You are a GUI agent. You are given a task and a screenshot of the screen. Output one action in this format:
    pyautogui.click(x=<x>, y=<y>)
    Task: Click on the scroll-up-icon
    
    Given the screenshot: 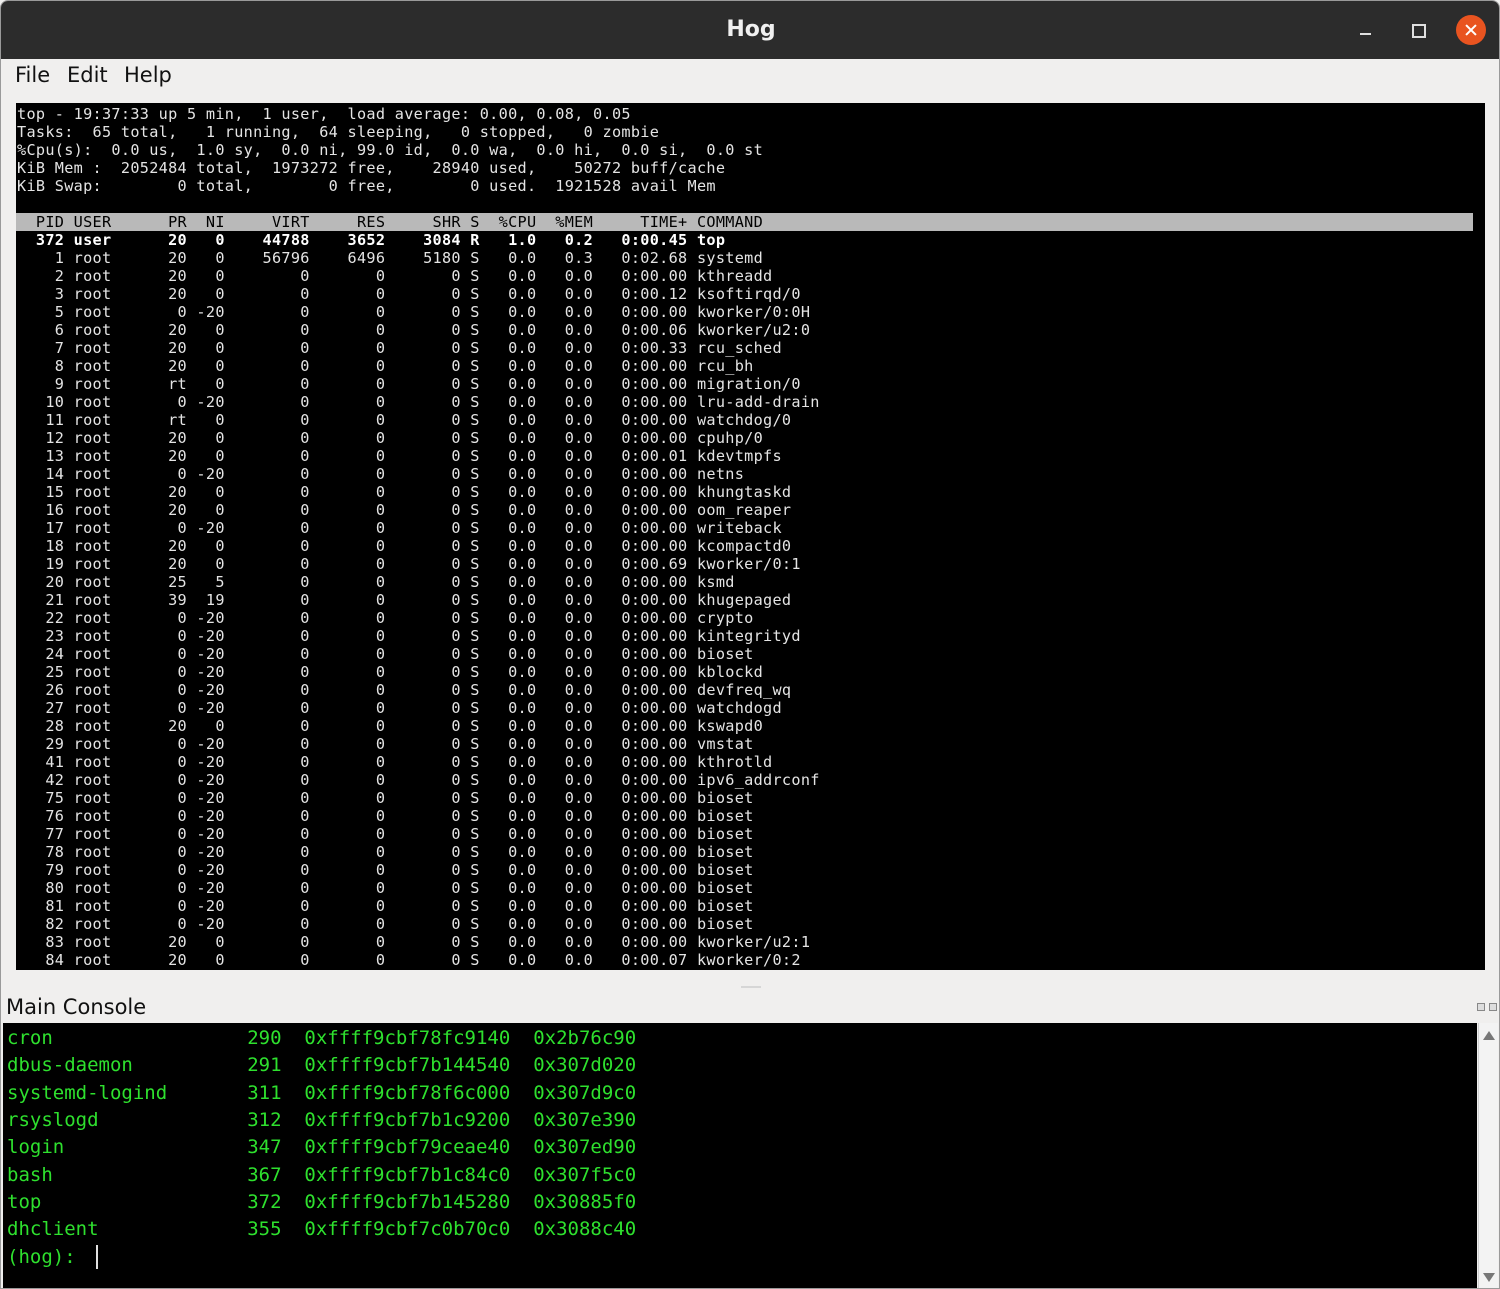 What is the action you would take?
    pyautogui.click(x=1489, y=1035)
    